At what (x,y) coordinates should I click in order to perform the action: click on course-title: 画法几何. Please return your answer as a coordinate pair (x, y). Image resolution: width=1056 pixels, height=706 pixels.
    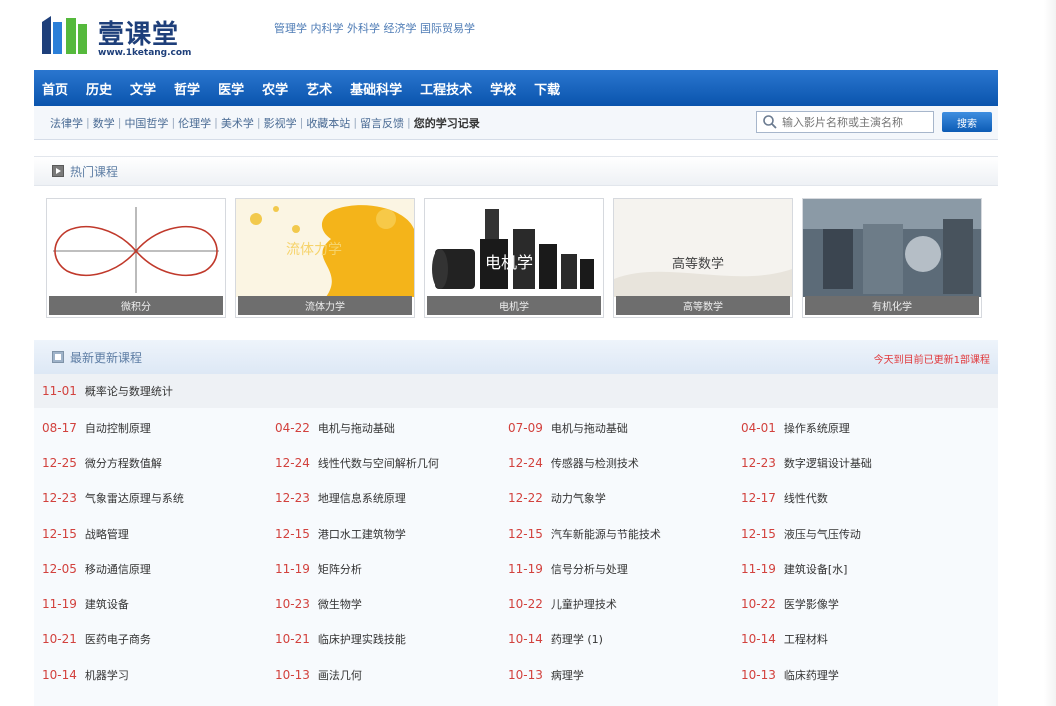
    Looking at the image, I should click on (339, 675).